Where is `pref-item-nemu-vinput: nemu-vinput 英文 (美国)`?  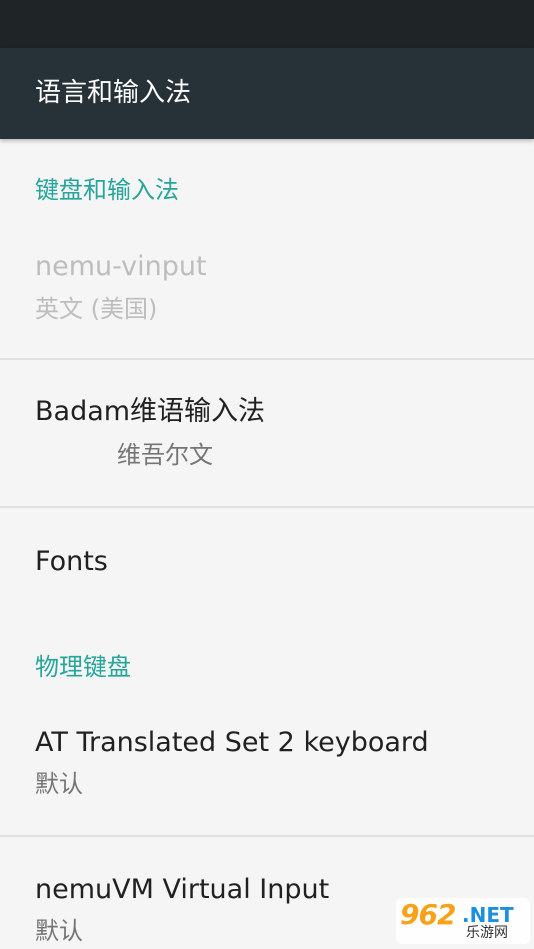
pref-item-nemu-vinput: nemu-vinput 英文 (美国) is located at coordinates (267, 301).